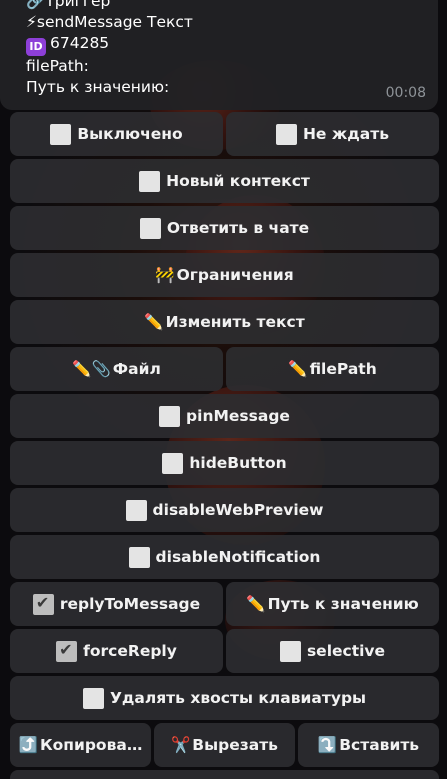  I want to click on hide-button-toggle: hideButton, so click(224, 463).